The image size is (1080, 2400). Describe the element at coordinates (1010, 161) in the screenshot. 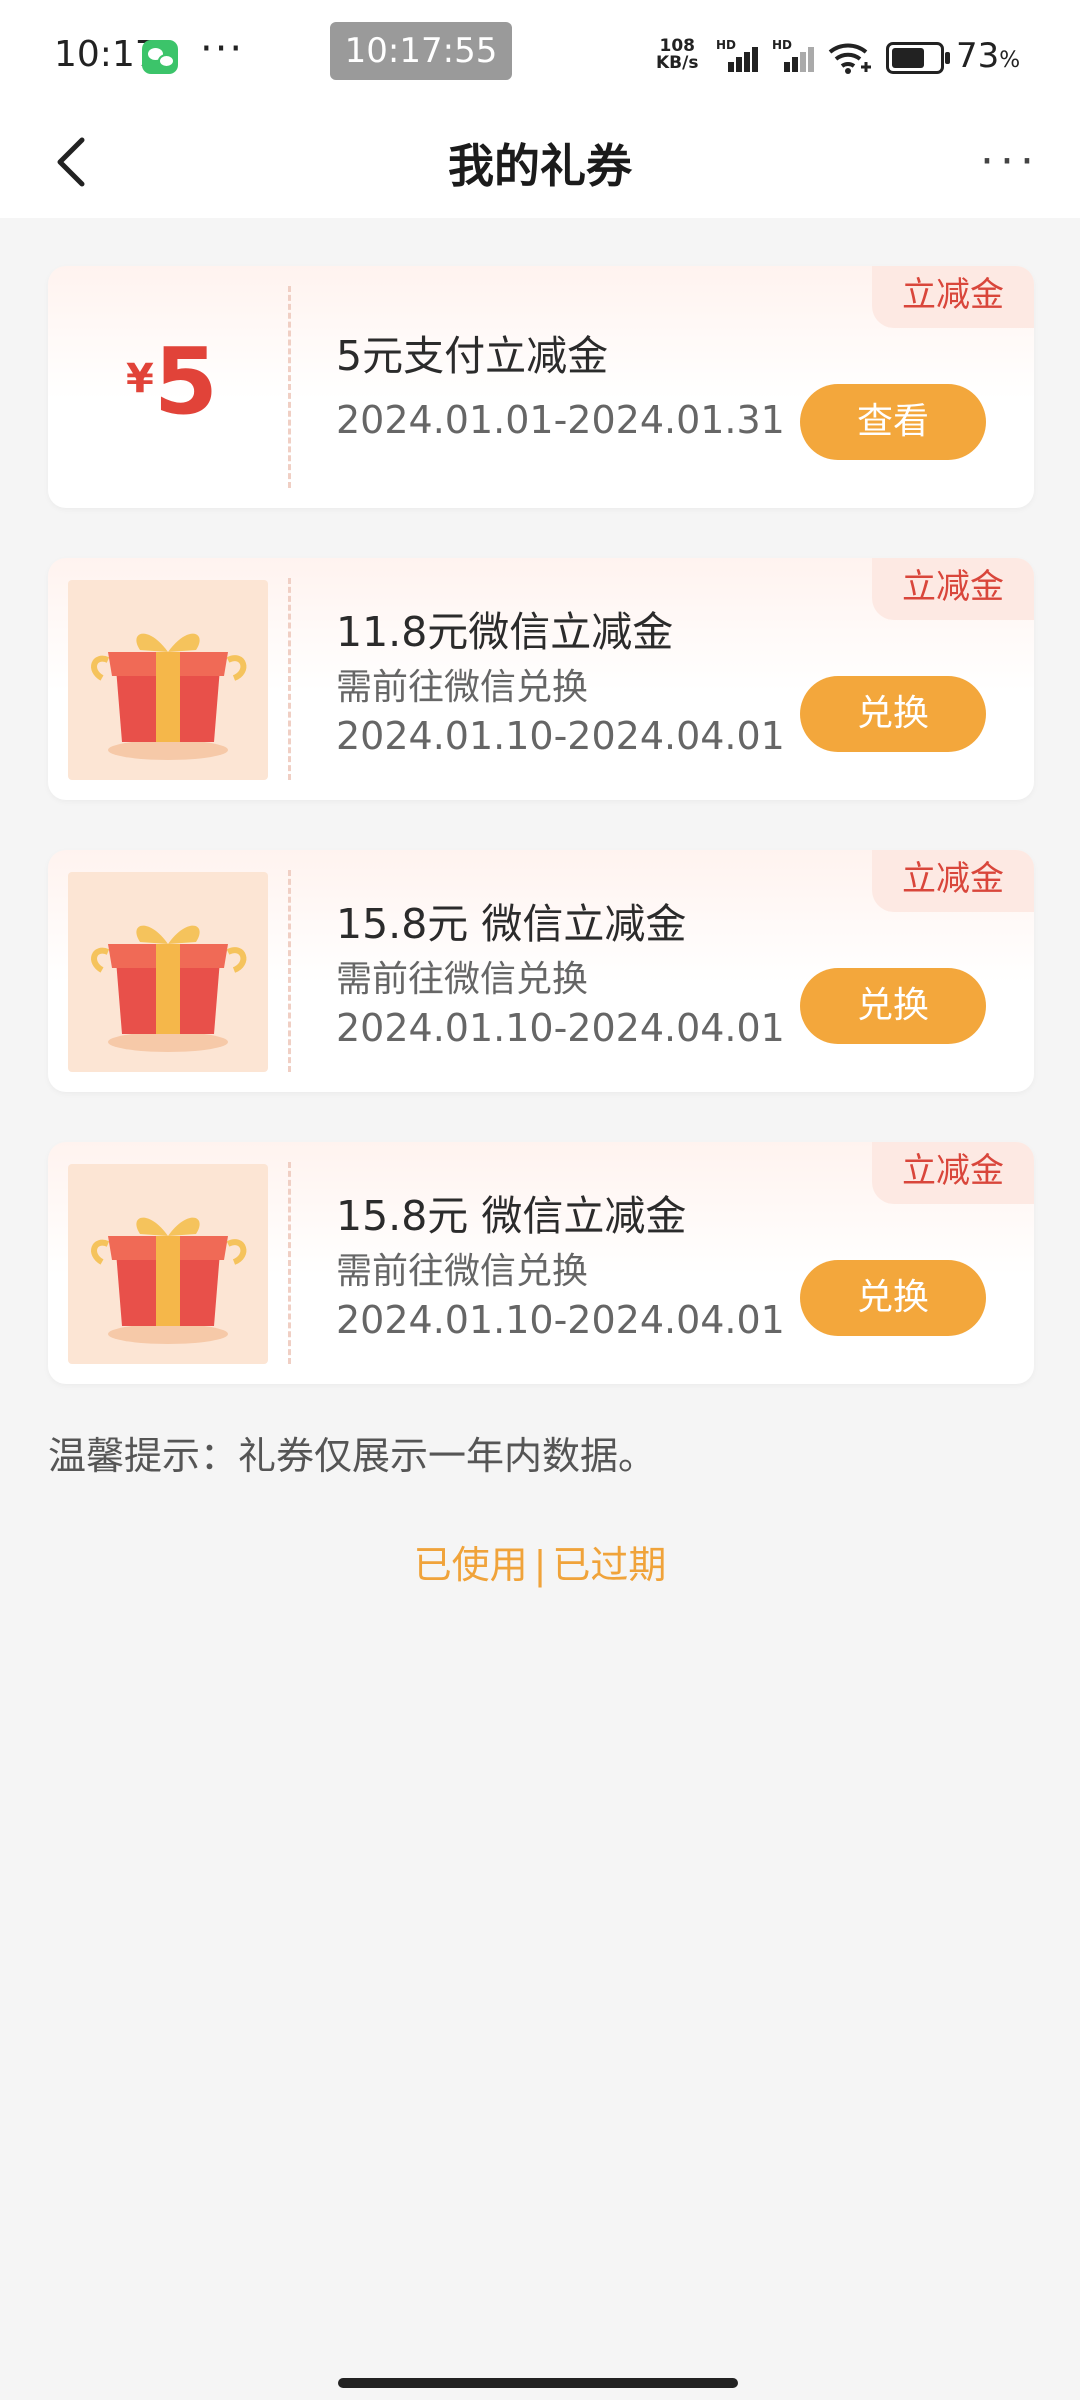

I see `more-icon: ···` at that location.